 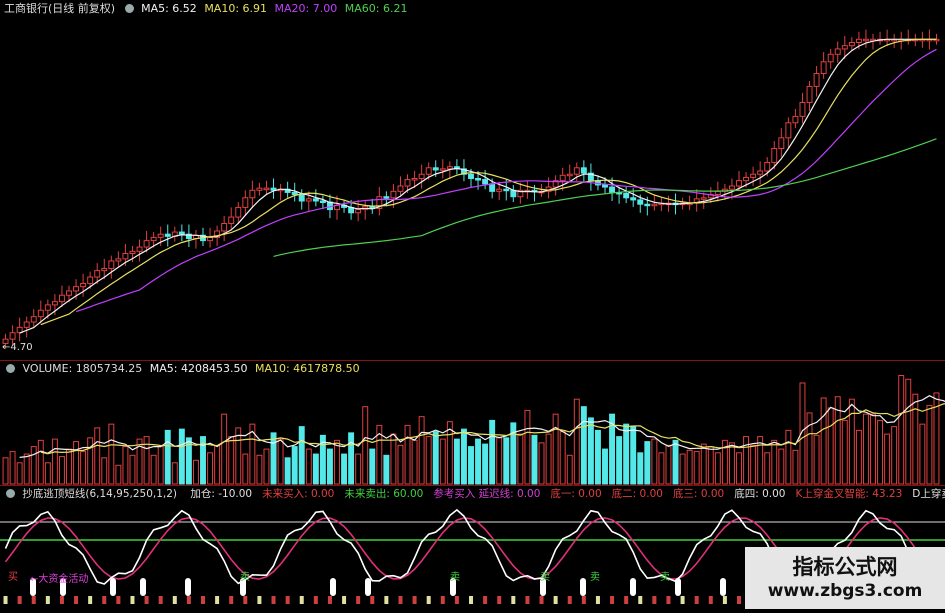 What do you see at coordinates (845, 591) in the screenshot?
I see `watermark-url: www.zbgs3.com` at bounding box center [845, 591].